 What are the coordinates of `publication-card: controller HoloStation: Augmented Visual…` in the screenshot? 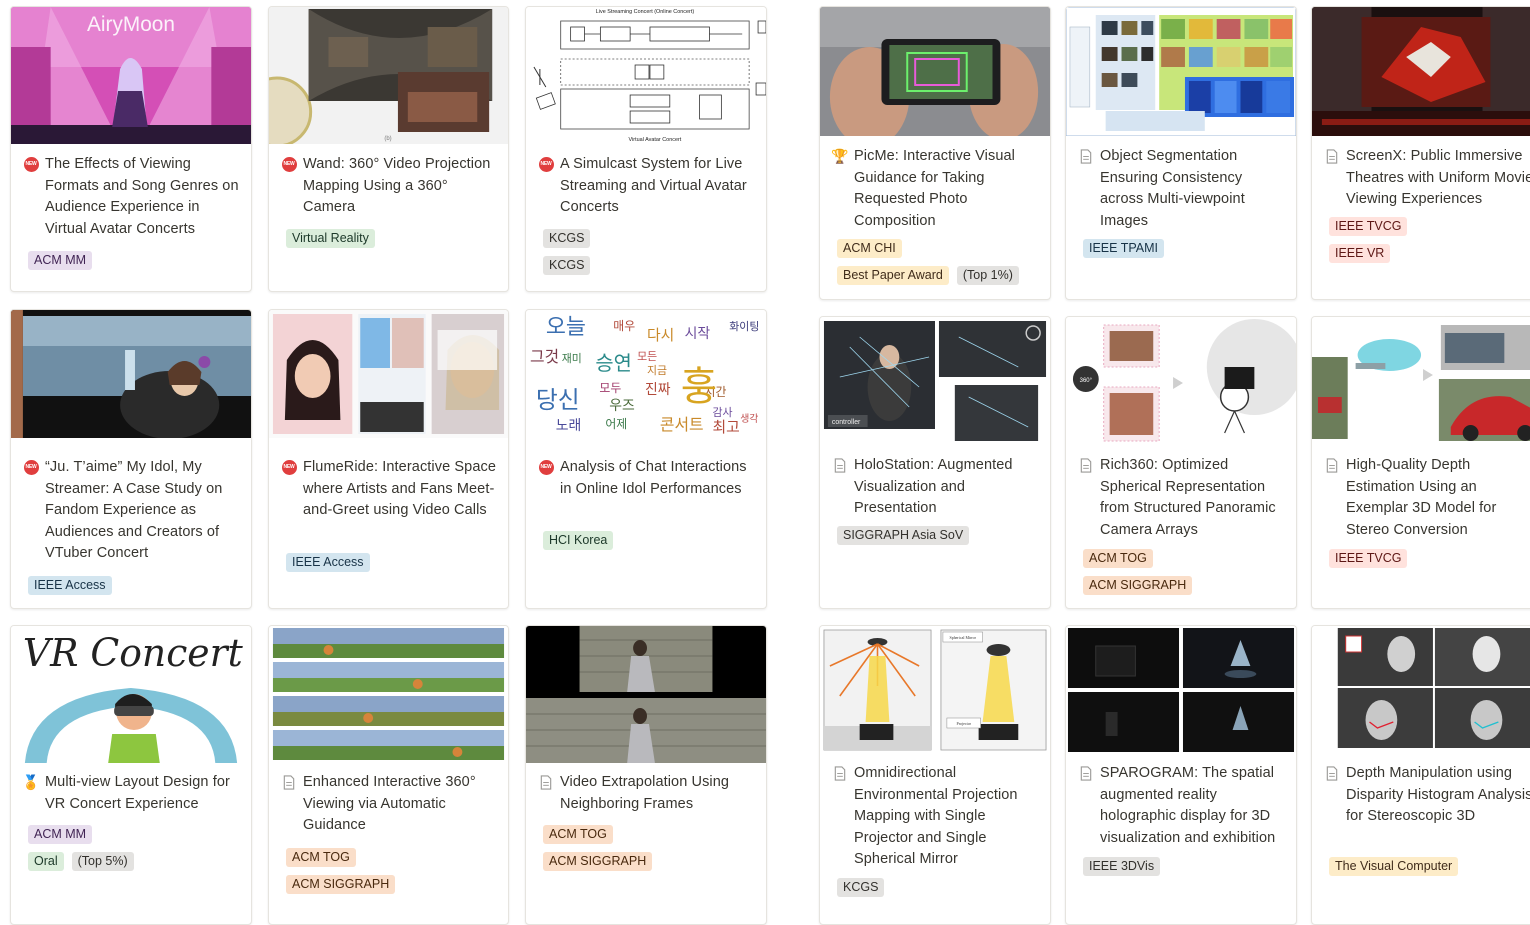 It's located at (935, 462).